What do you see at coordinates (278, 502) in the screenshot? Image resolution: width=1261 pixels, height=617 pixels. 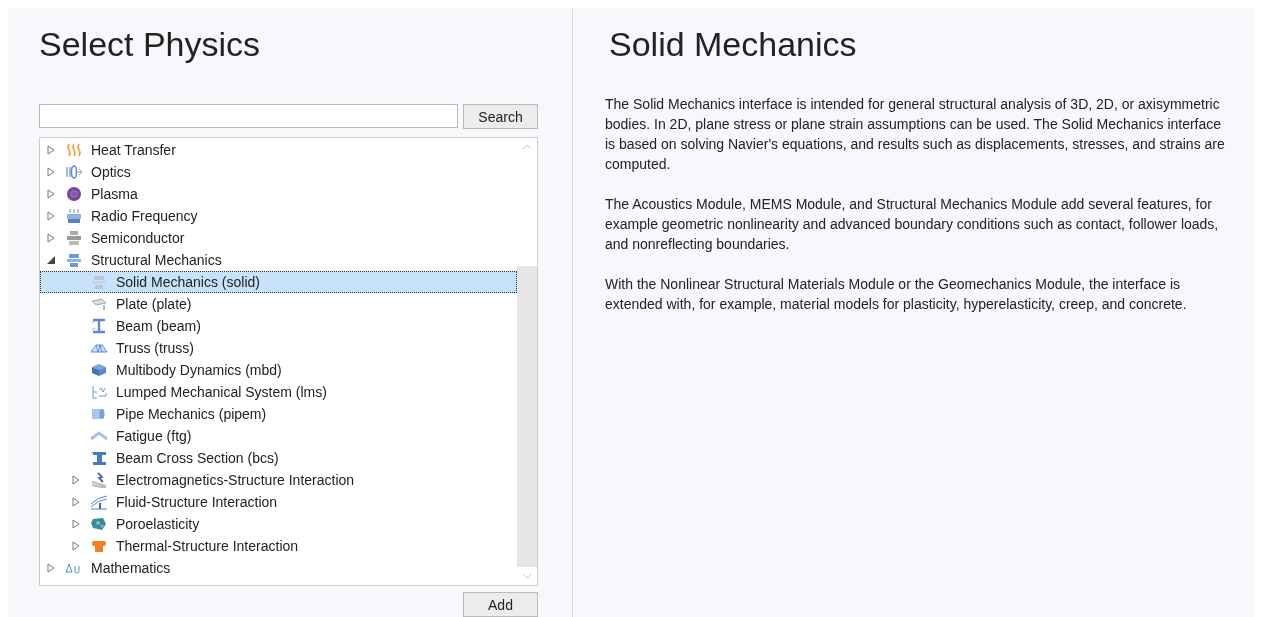 I see `tree-item: Fluid-Structure Interaction` at bounding box center [278, 502].